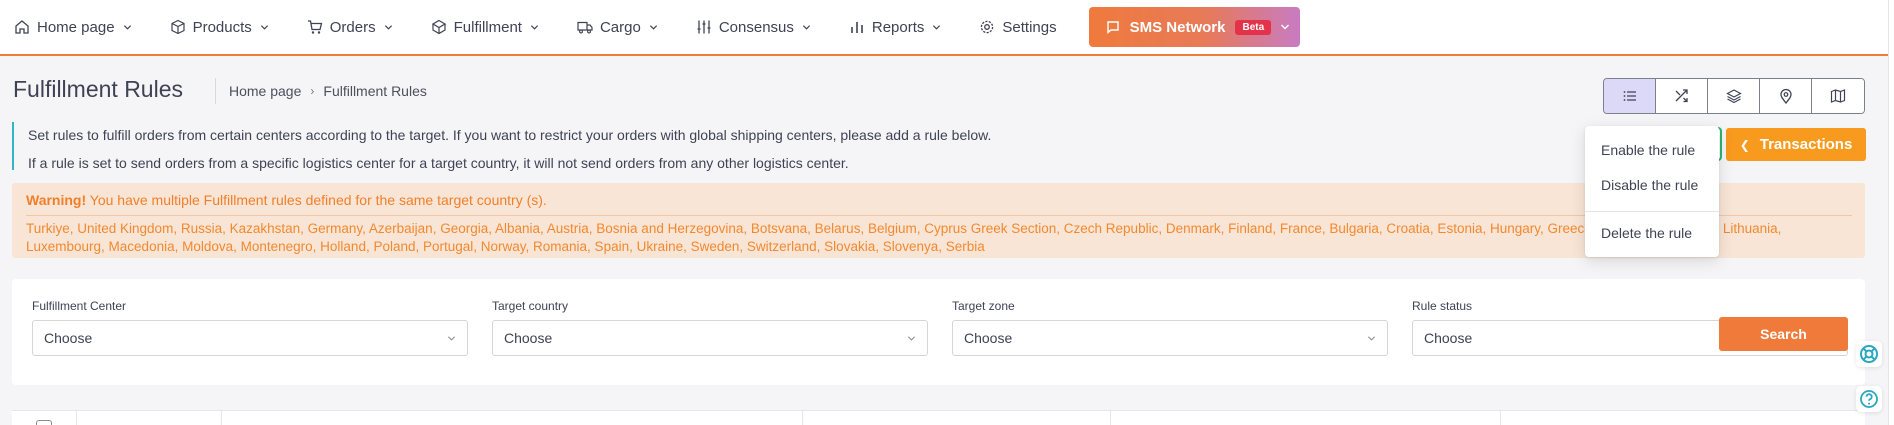 The height and width of the screenshot is (425, 1894). What do you see at coordinates (1652, 211) in the screenshot?
I see `dropdown-divider` at bounding box center [1652, 211].